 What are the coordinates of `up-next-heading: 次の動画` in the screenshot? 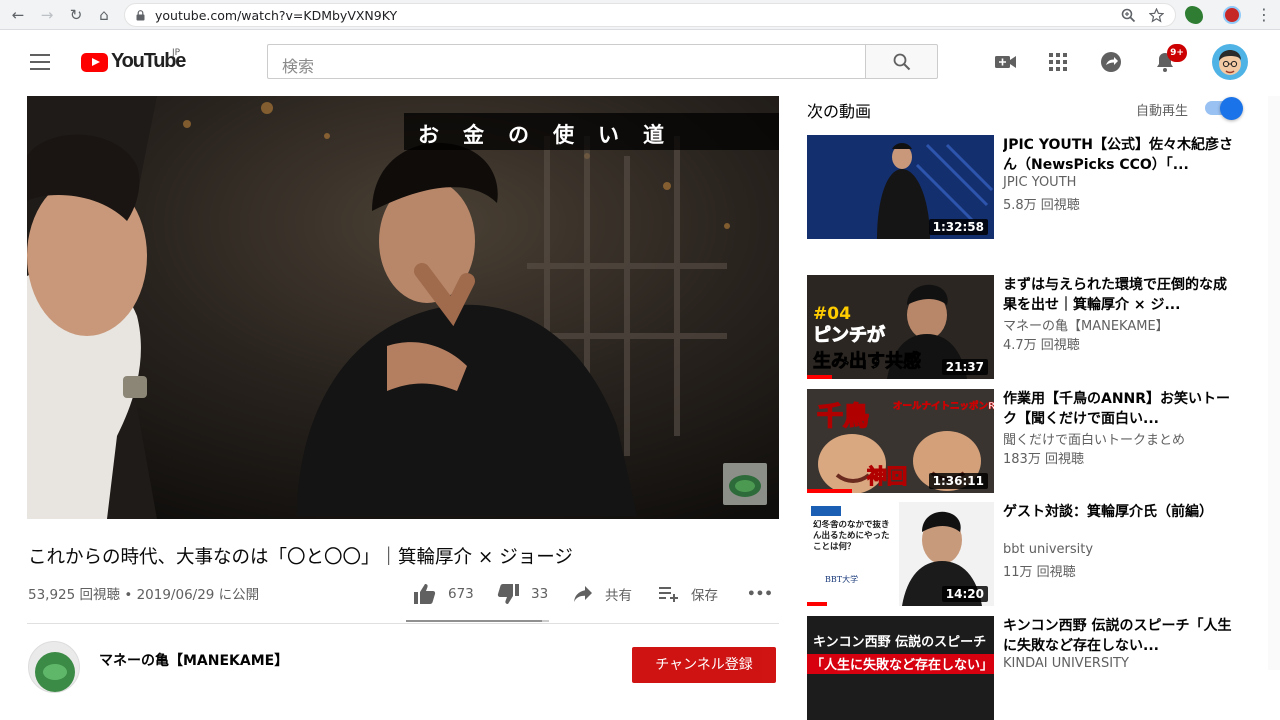 It's located at (839, 111).